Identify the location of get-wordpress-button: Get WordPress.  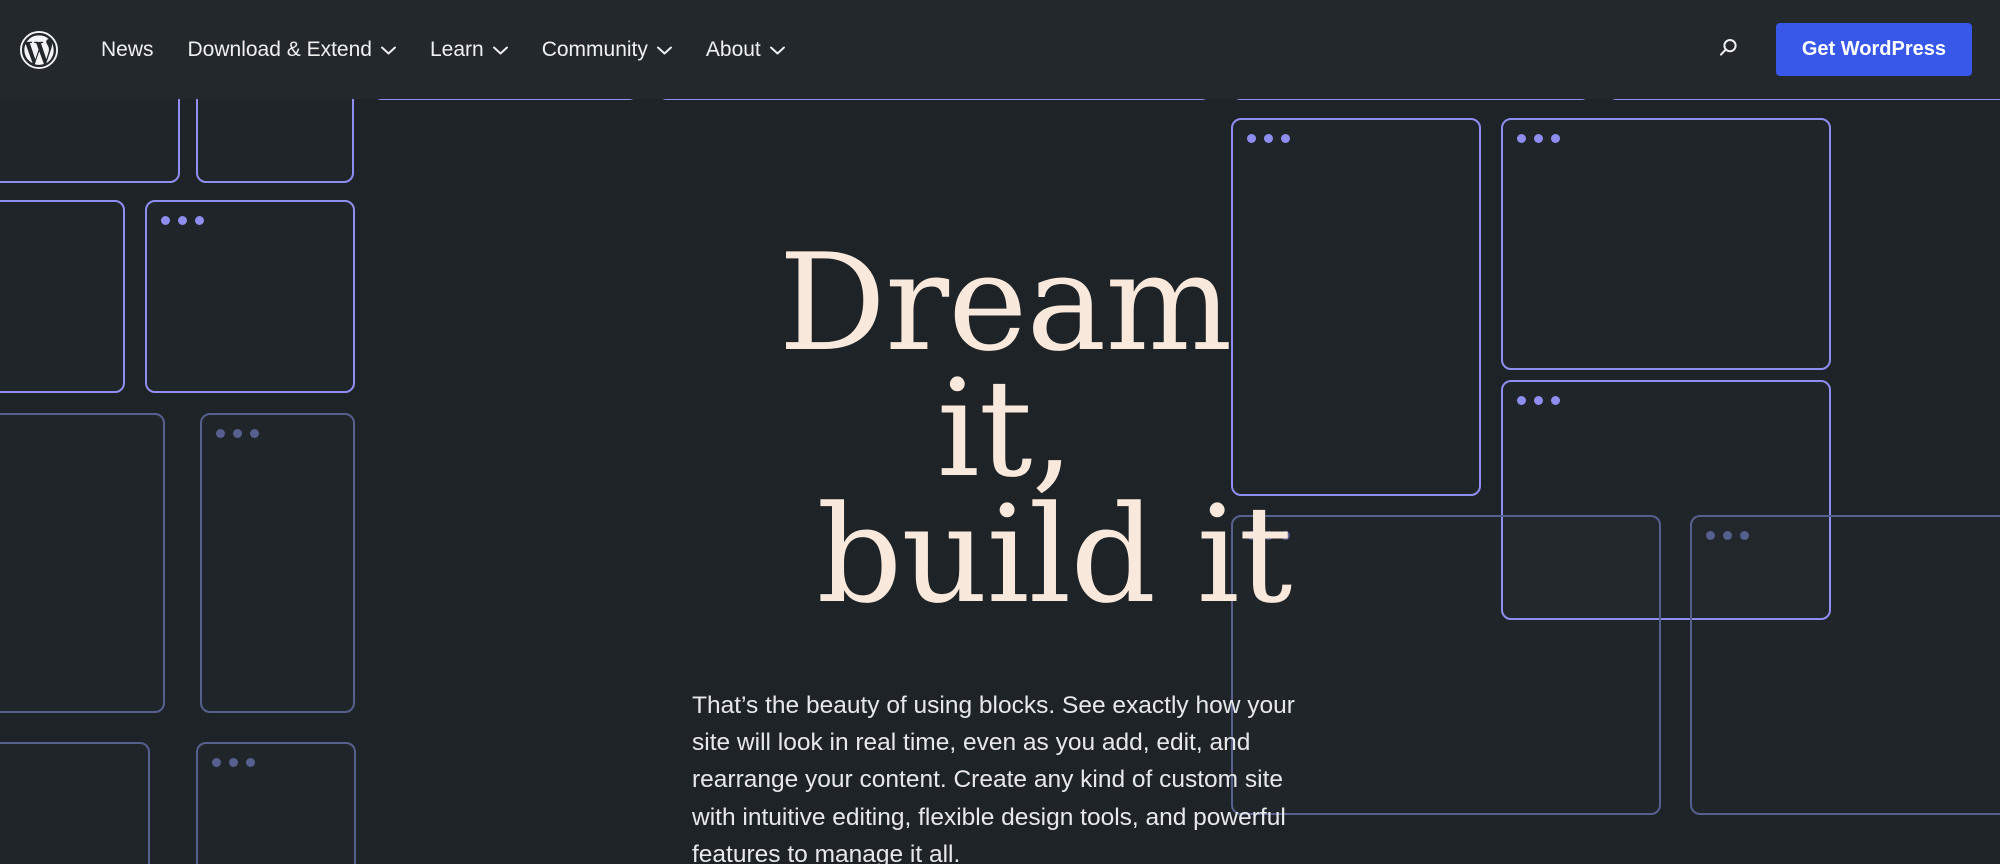
(1873, 49).